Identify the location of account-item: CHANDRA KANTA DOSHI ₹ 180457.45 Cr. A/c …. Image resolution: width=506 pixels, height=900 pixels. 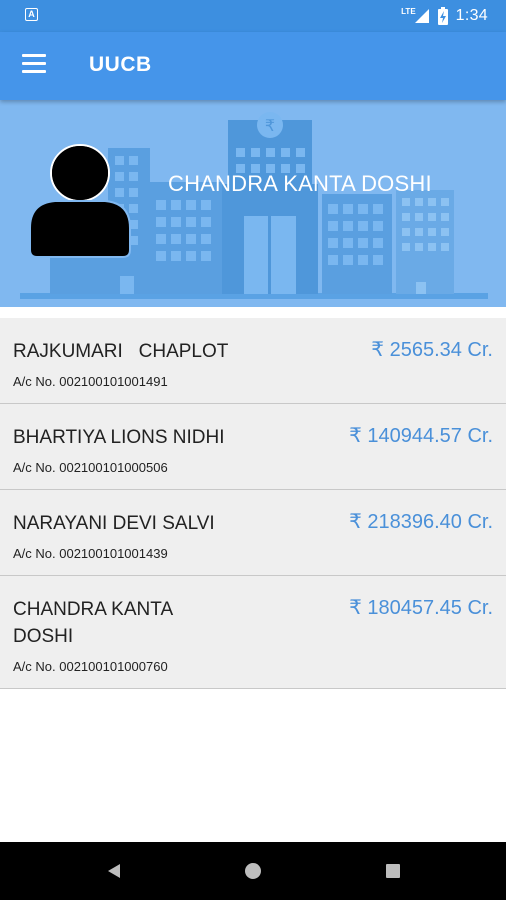
(253, 632).